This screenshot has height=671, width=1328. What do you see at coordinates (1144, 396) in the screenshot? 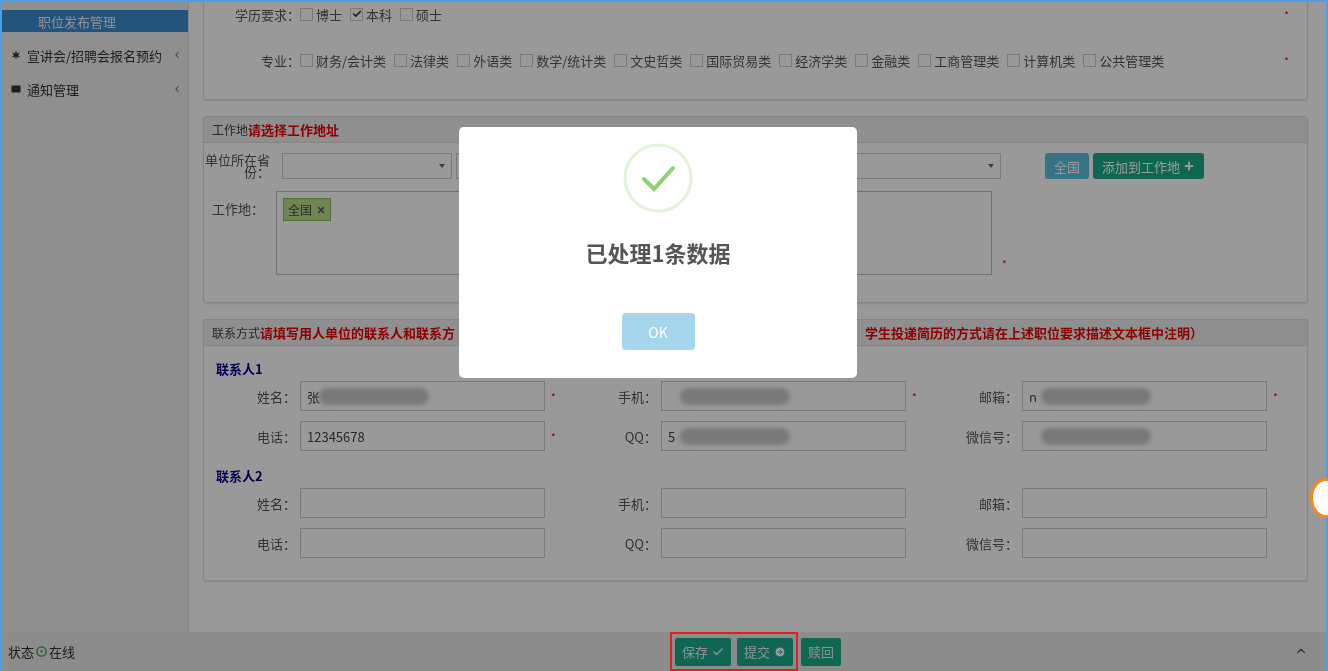
I see `input-field: n` at bounding box center [1144, 396].